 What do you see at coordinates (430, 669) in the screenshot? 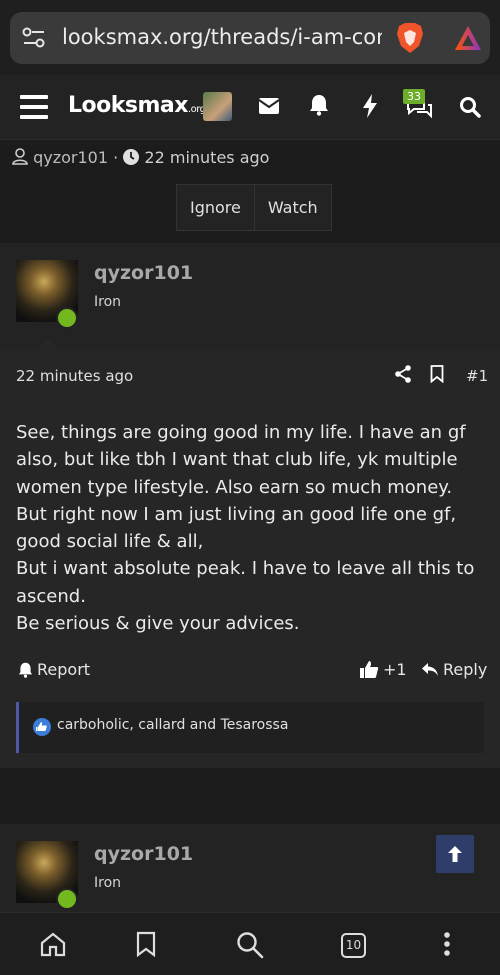
I see `reply-icon` at bounding box center [430, 669].